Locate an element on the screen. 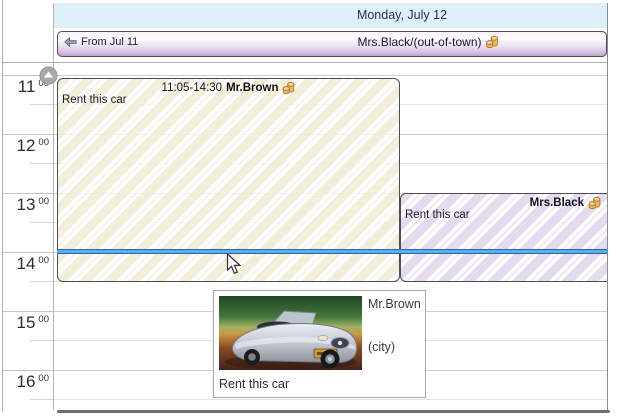  arrow-left-icon is located at coordinates (70, 42).